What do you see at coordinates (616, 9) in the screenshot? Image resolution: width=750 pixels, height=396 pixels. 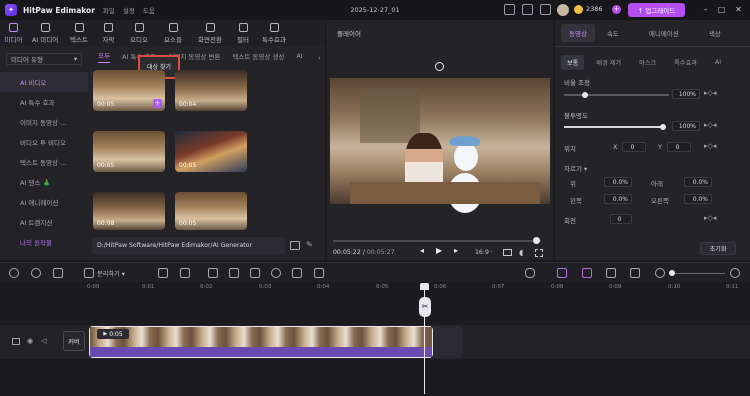 I see `add-credits-icon: +` at bounding box center [616, 9].